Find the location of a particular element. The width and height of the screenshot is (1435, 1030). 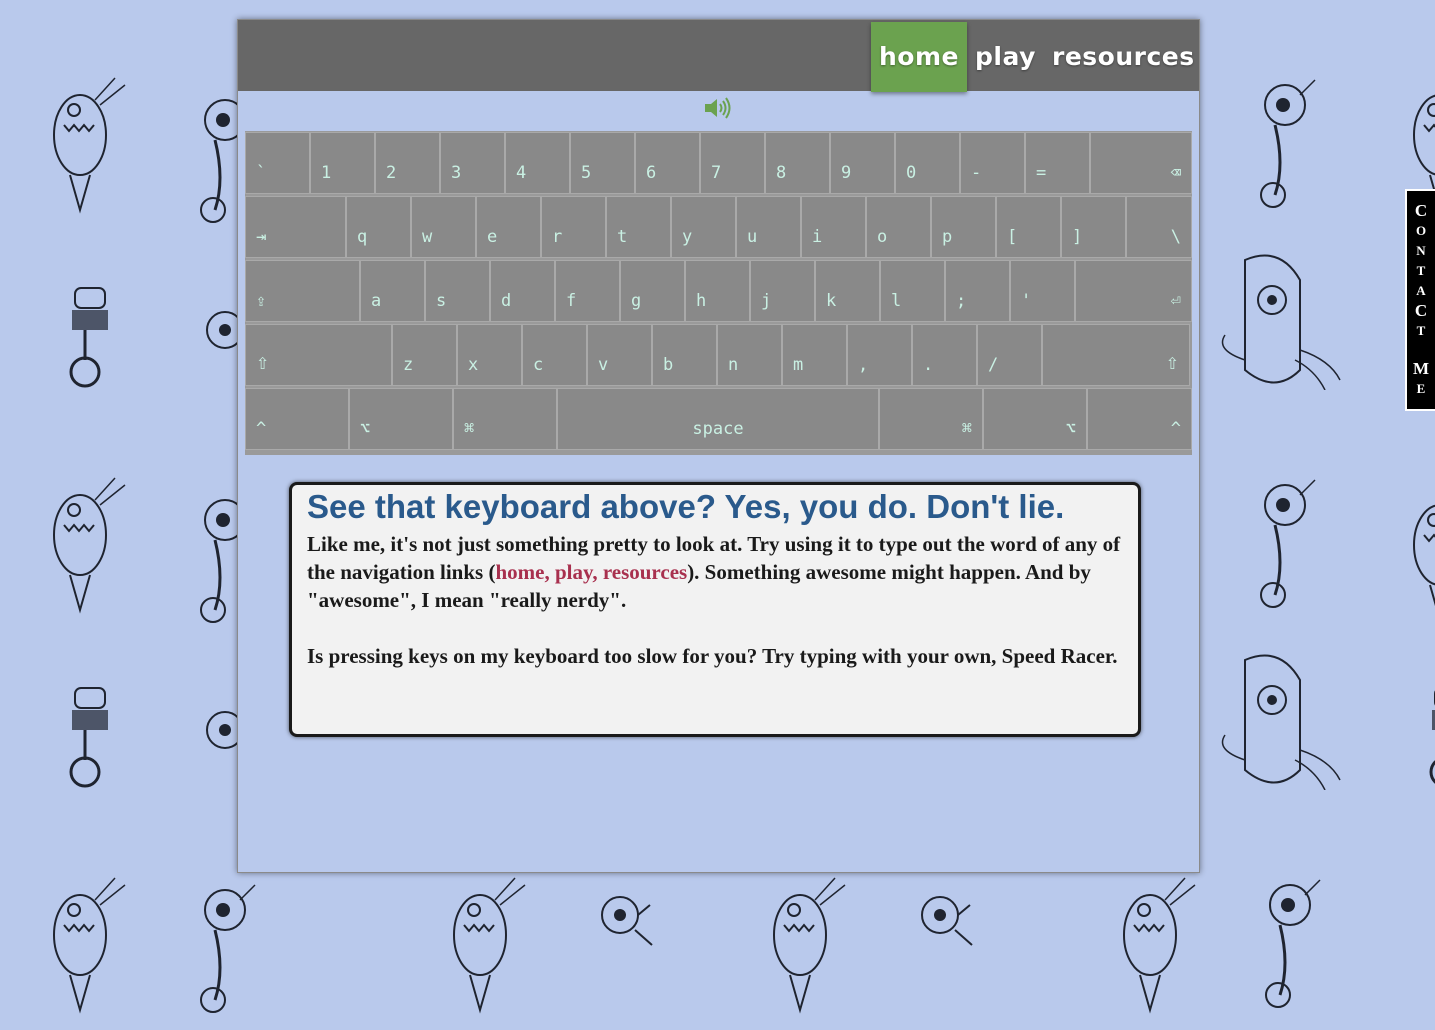

key-label: h is located at coordinates (701, 301).